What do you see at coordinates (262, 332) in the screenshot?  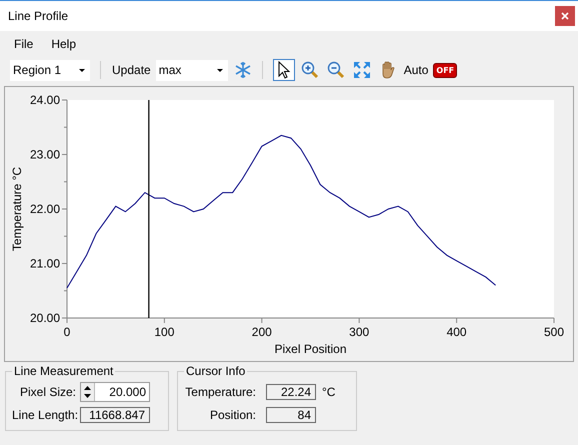 I see `x-tick-label: 200` at bounding box center [262, 332].